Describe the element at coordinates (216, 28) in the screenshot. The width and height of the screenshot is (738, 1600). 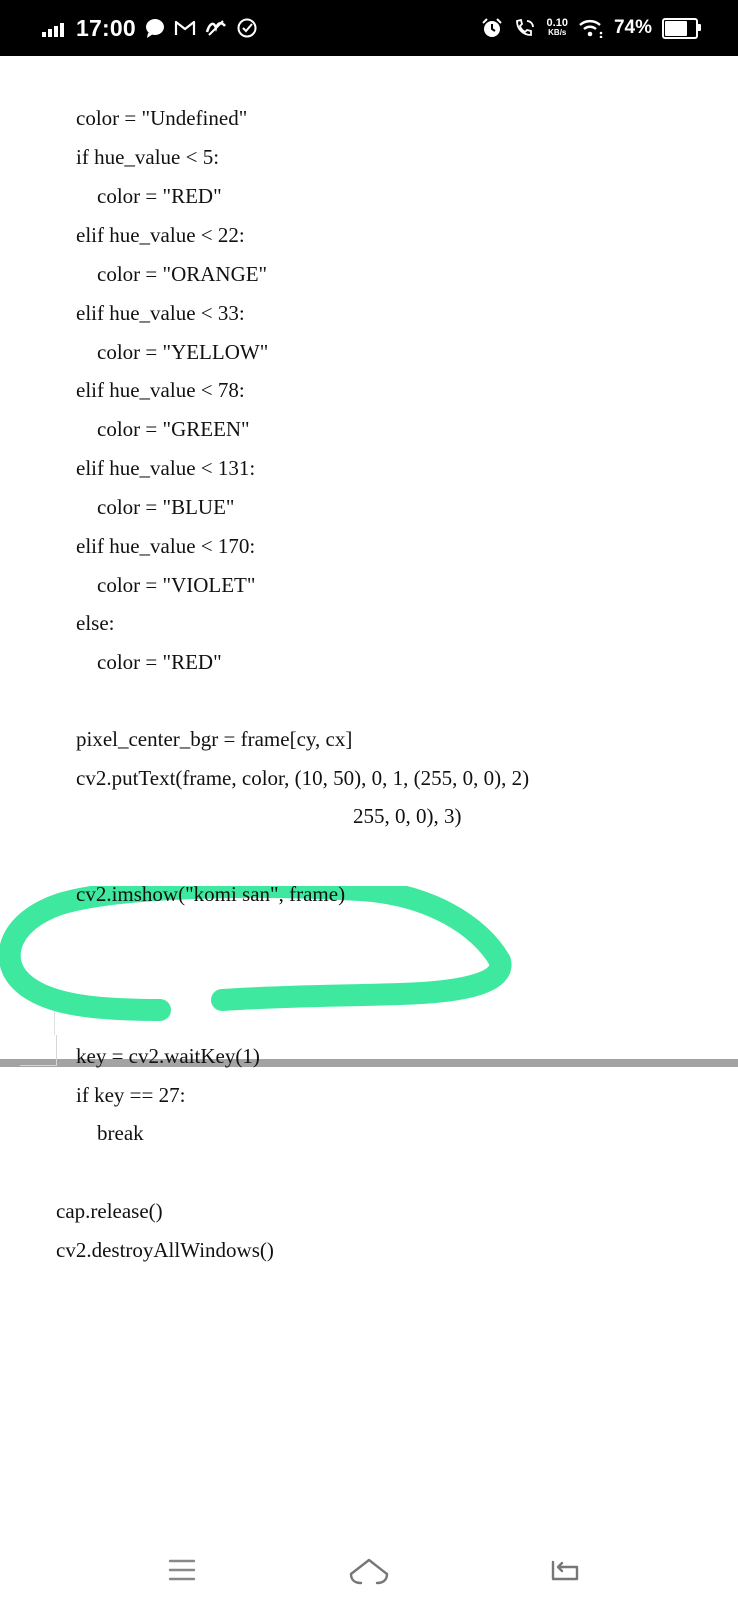
I see `app-icon` at that location.